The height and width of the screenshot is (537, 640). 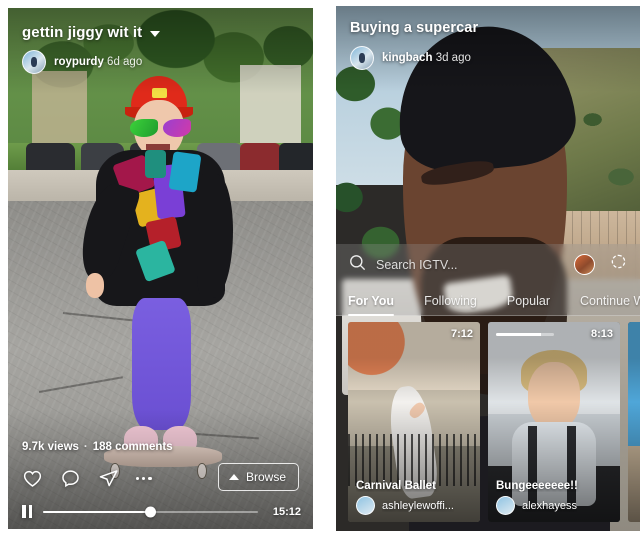 What do you see at coordinates (453, 58) in the screenshot?
I see `author-timeago: 3d ago` at bounding box center [453, 58].